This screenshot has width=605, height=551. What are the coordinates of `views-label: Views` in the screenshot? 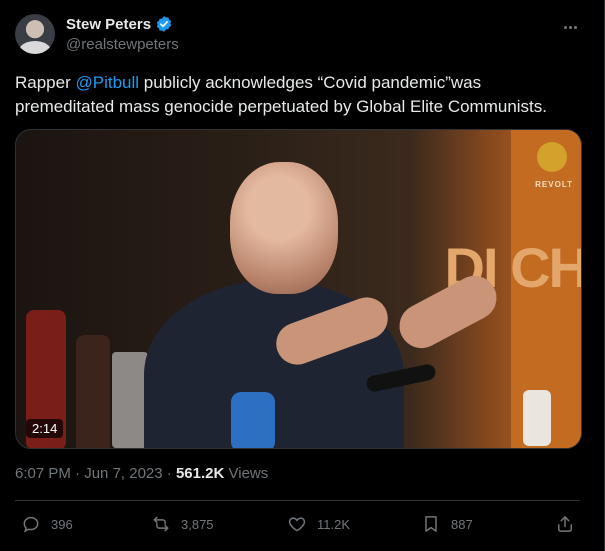 It's located at (248, 473).